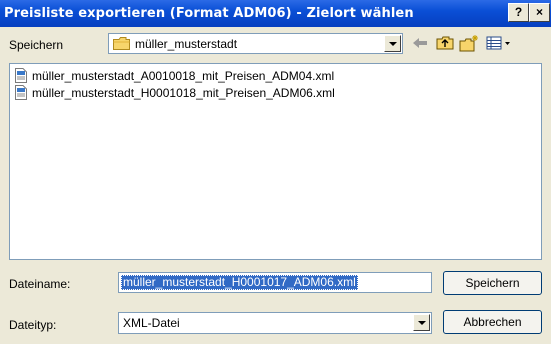  Describe the element at coordinates (40, 284) in the screenshot. I see `filename-label: Dateiname:` at that location.